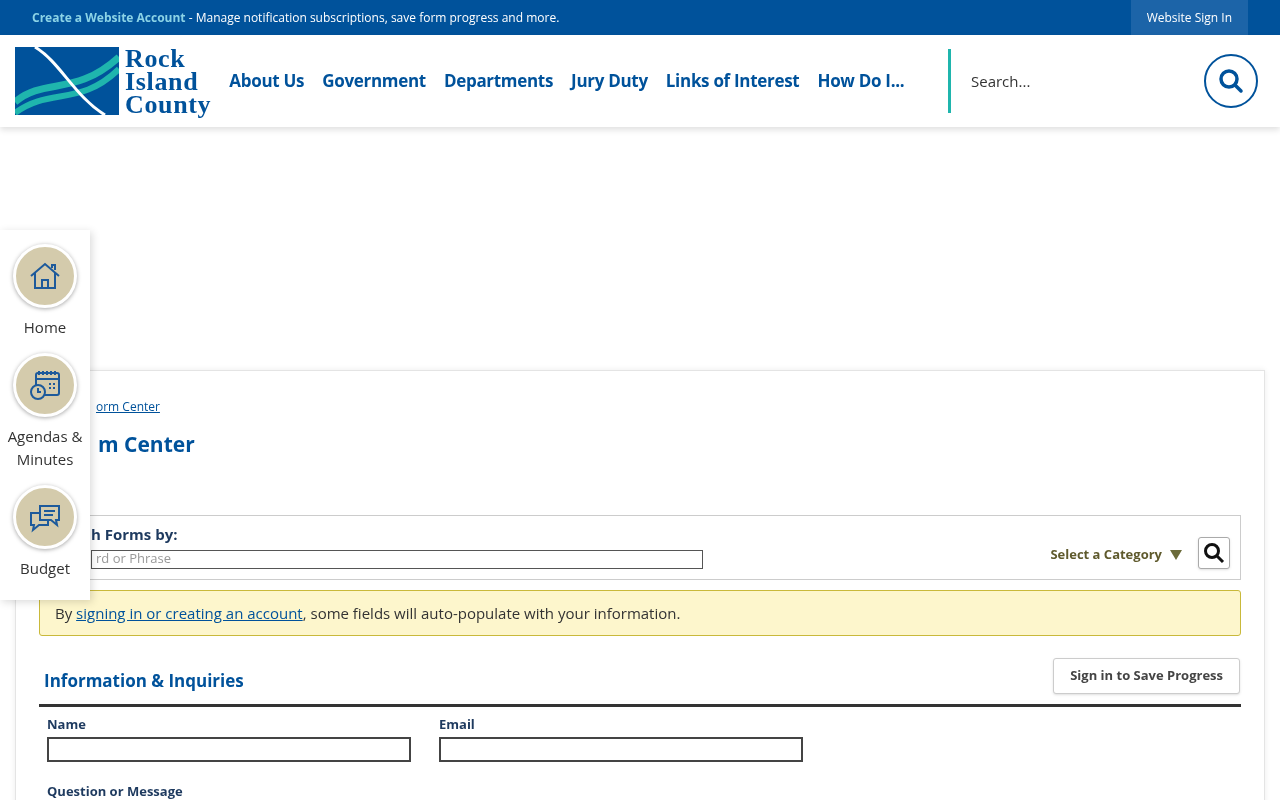 Image resolution: width=1280 pixels, height=800 pixels. What do you see at coordinates (128, 406) in the screenshot?
I see `breadcrumb-link: orm Center` at bounding box center [128, 406].